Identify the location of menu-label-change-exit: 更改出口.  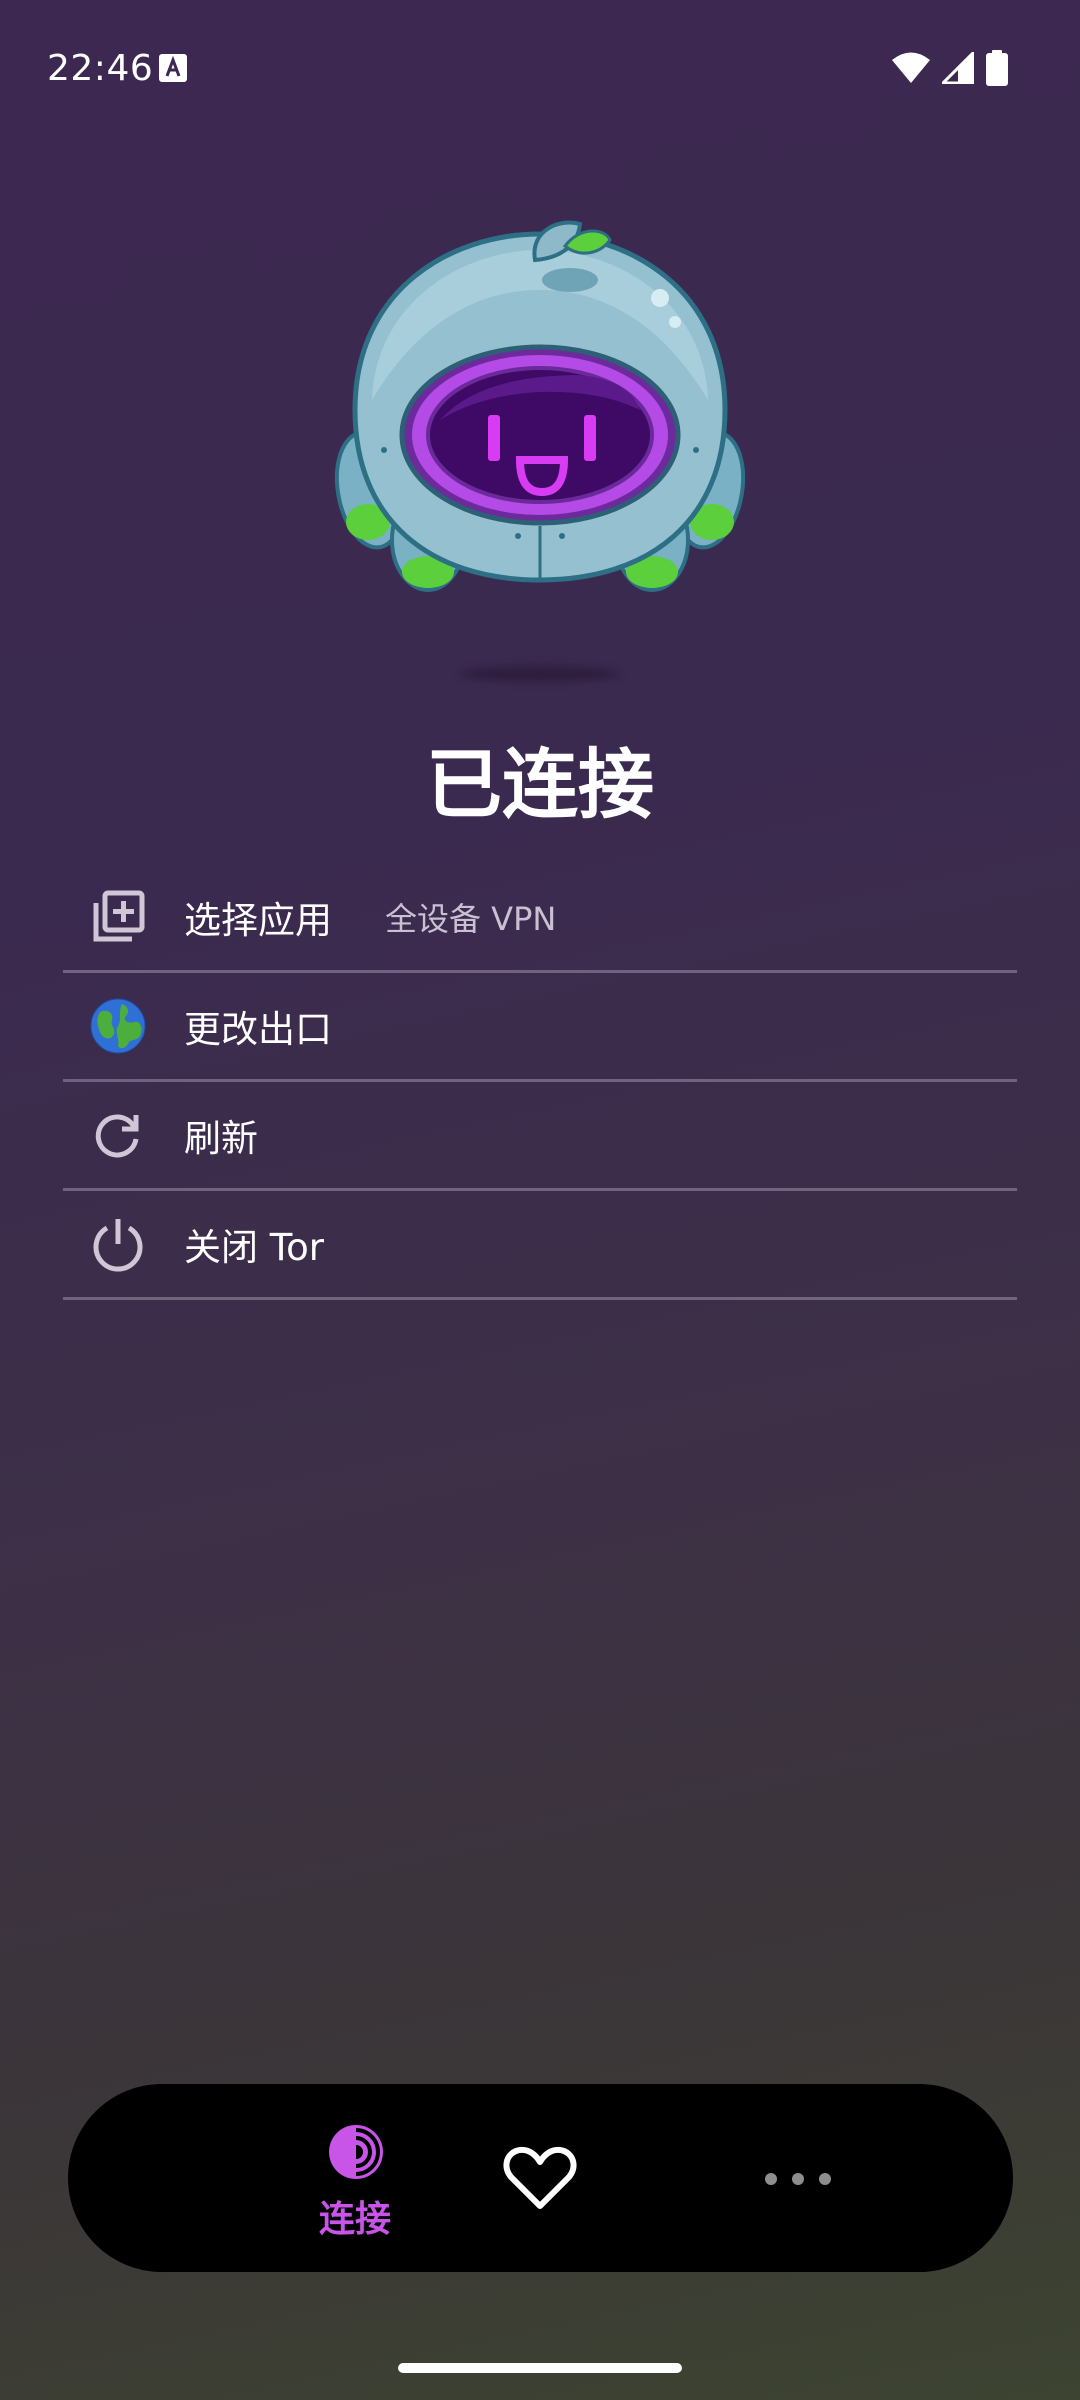
(258, 1029).